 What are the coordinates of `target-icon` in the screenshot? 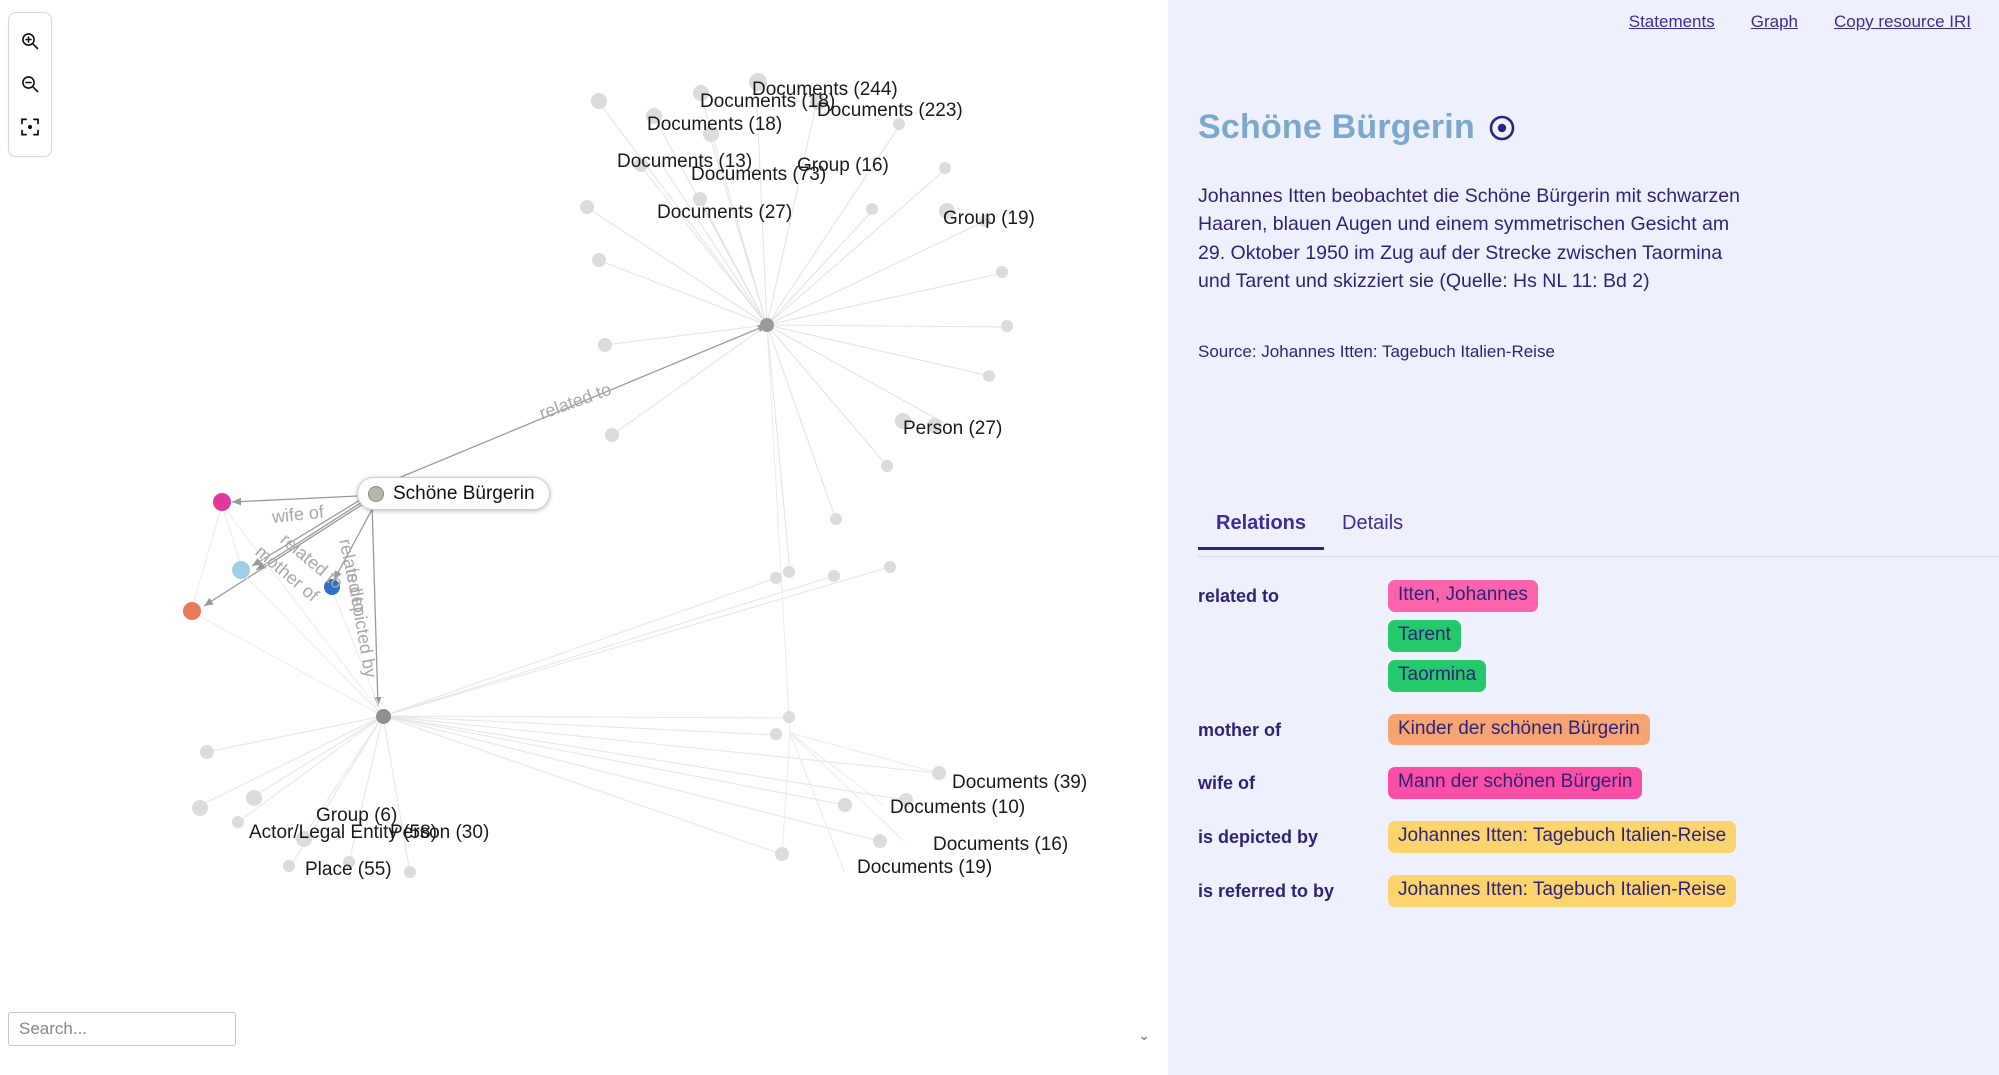 It's located at (1502, 128).